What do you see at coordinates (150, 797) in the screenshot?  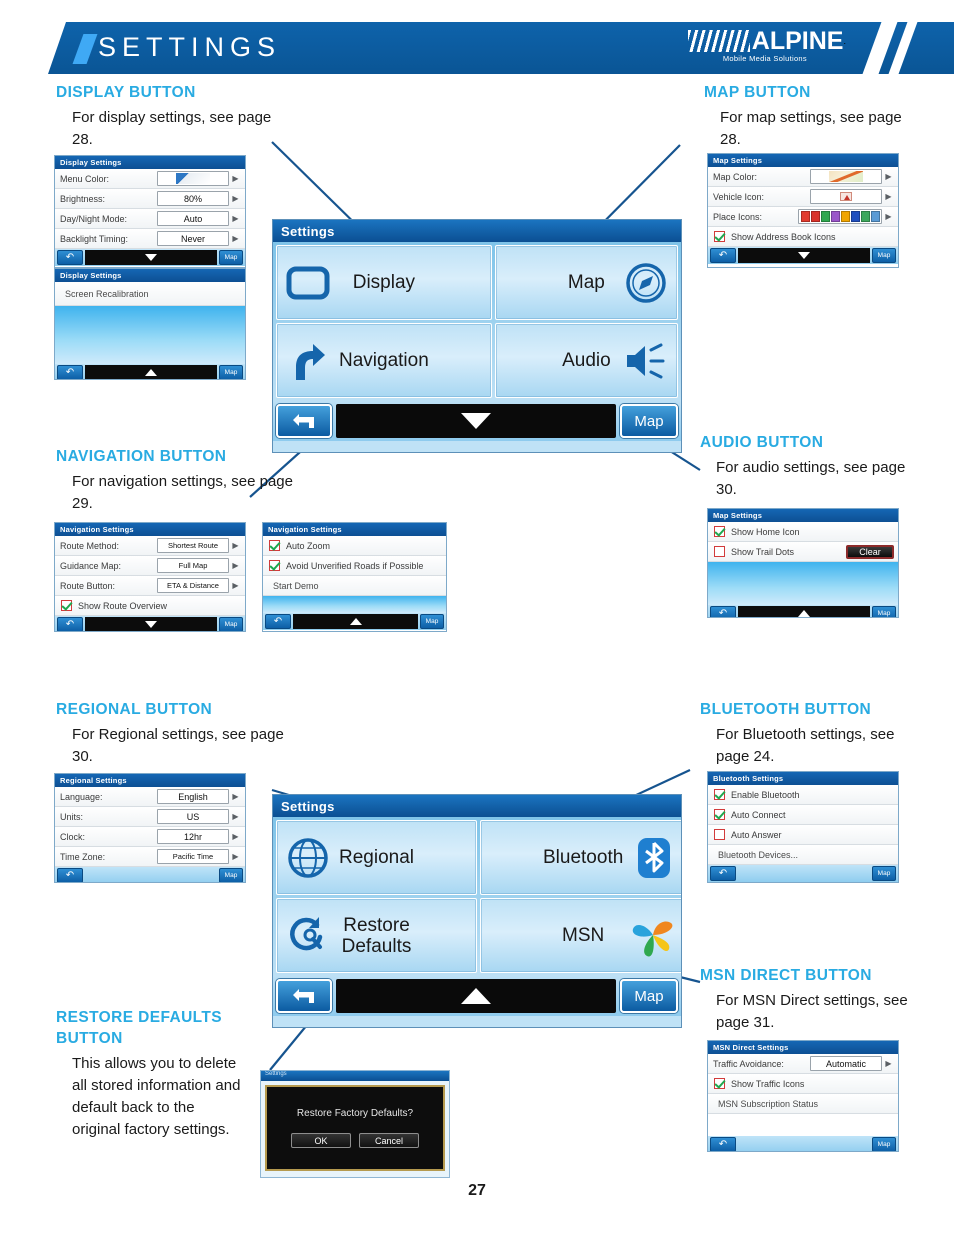 I see `setting-row-language: Language: English ▶` at bounding box center [150, 797].